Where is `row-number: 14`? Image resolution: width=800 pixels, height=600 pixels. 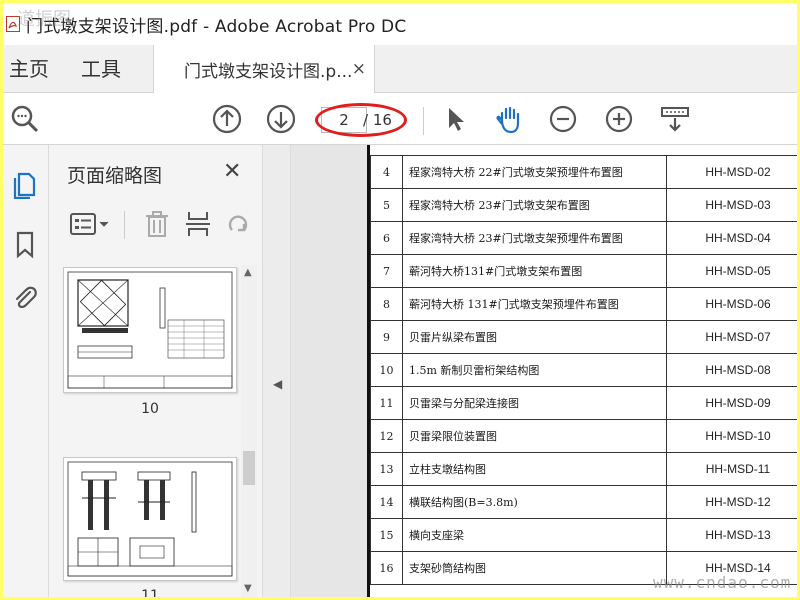 row-number: 14 is located at coordinates (386, 502).